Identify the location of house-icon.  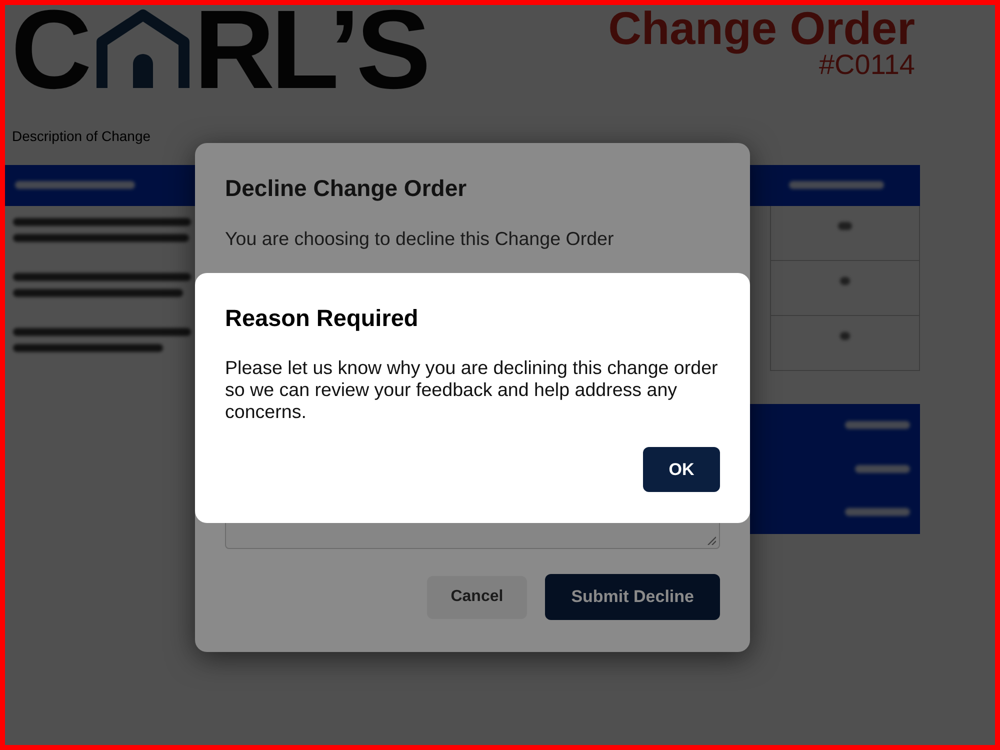
(143, 48).